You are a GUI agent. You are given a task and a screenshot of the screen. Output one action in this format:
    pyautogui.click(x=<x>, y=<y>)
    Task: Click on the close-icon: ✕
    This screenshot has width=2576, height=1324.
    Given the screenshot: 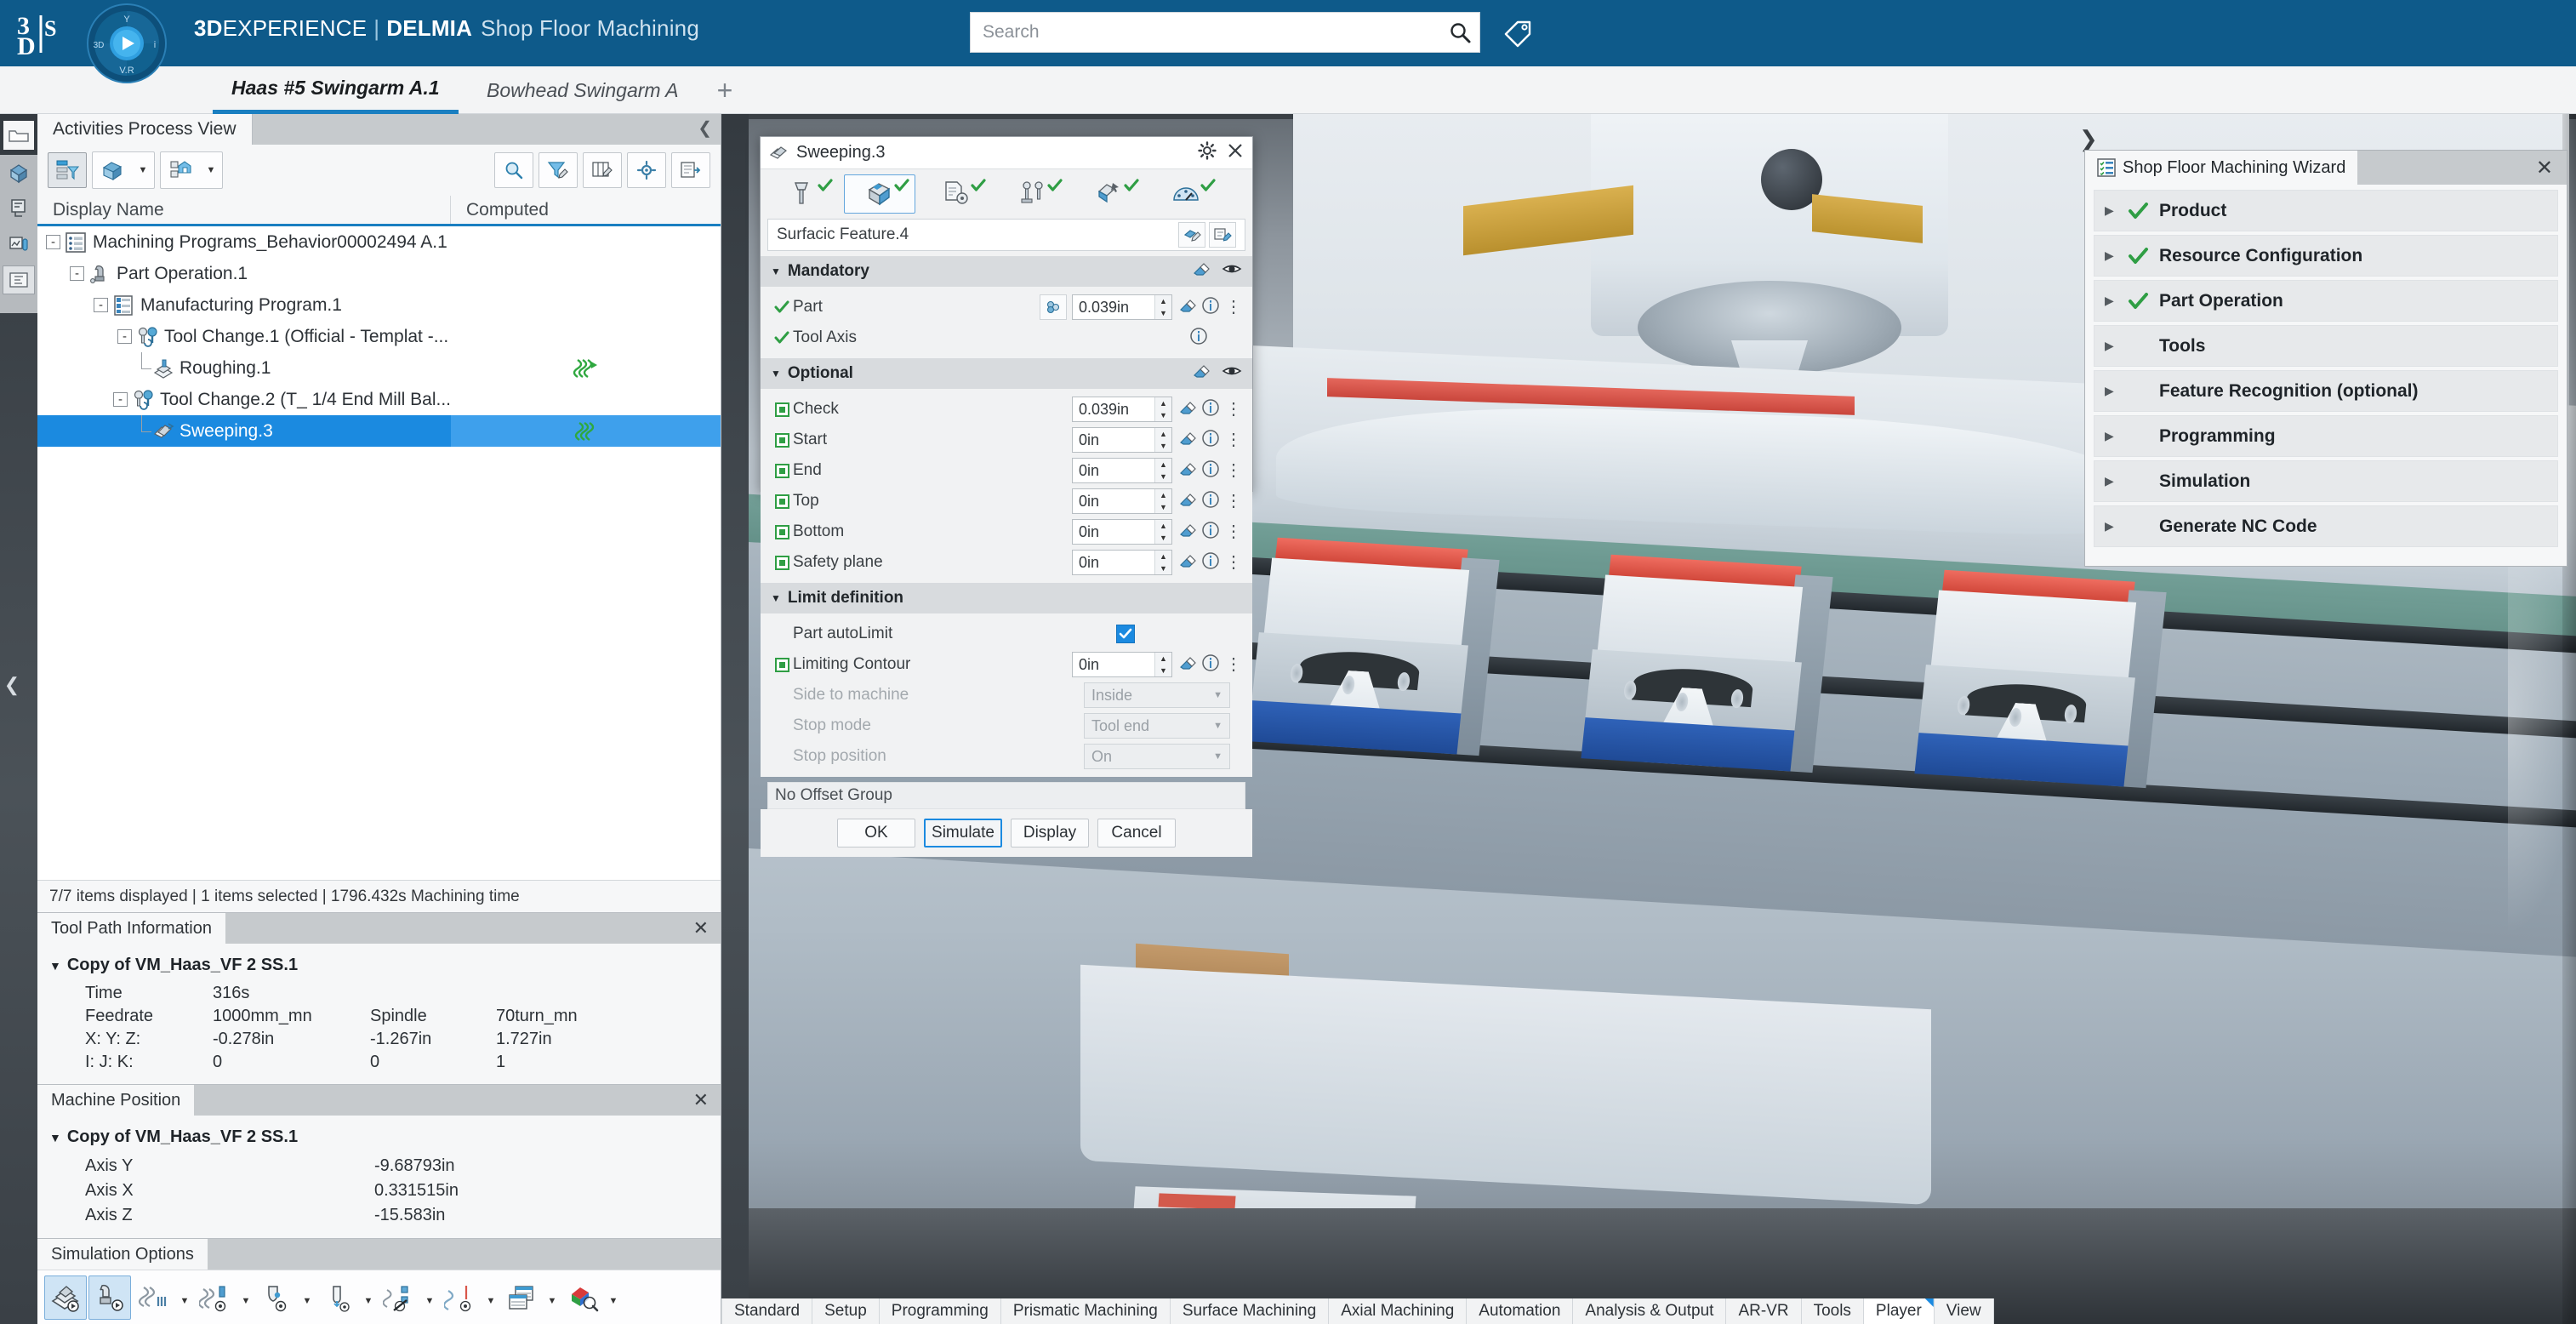 What is the action you would take?
    pyautogui.click(x=2544, y=168)
    